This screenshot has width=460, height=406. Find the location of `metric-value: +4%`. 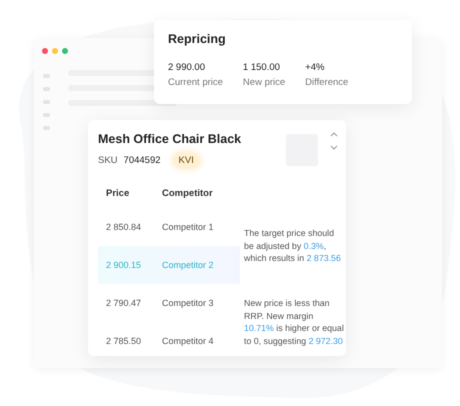

metric-value: +4% is located at coordinates (315, 67).